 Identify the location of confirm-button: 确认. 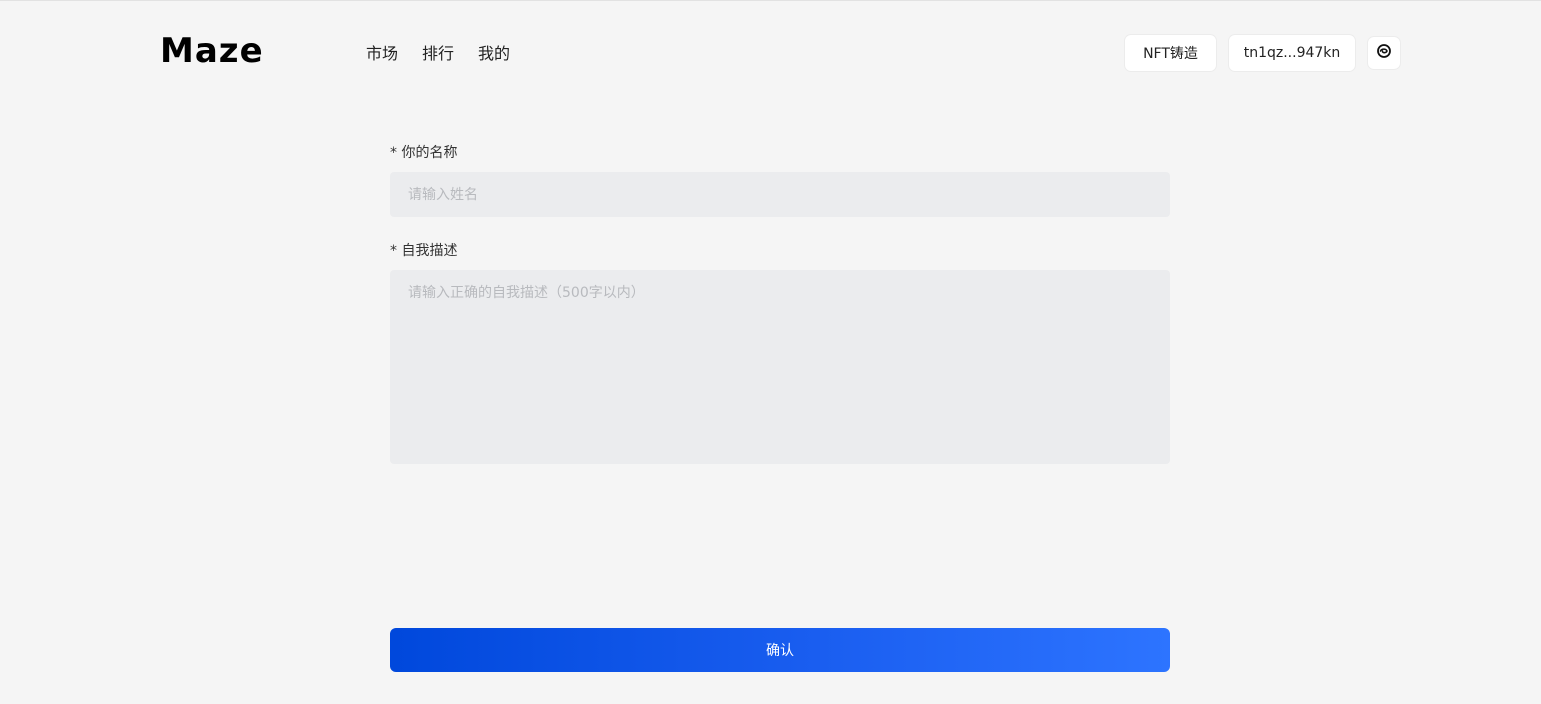
(780, 650).